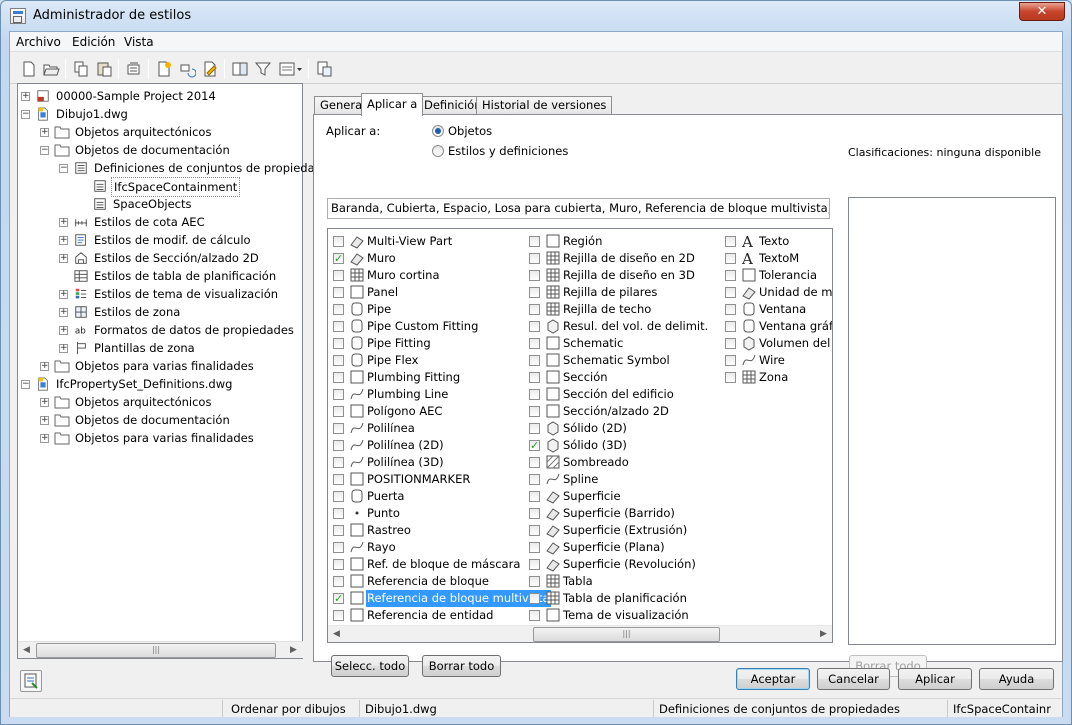  What do you see at coordinates (104, 69) in the screenshot?
I see `paste-icon` at bounding box center [104, 69].